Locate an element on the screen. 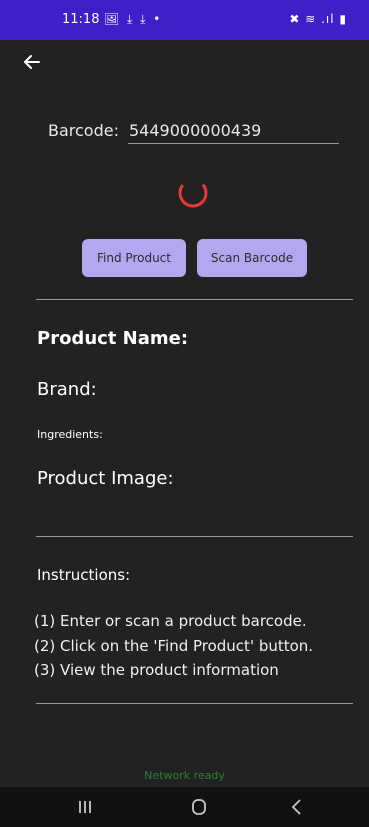 Image resolution: width=369 pixels, height=827 pixels. navigation-bar is located at coordinates (184, 807).